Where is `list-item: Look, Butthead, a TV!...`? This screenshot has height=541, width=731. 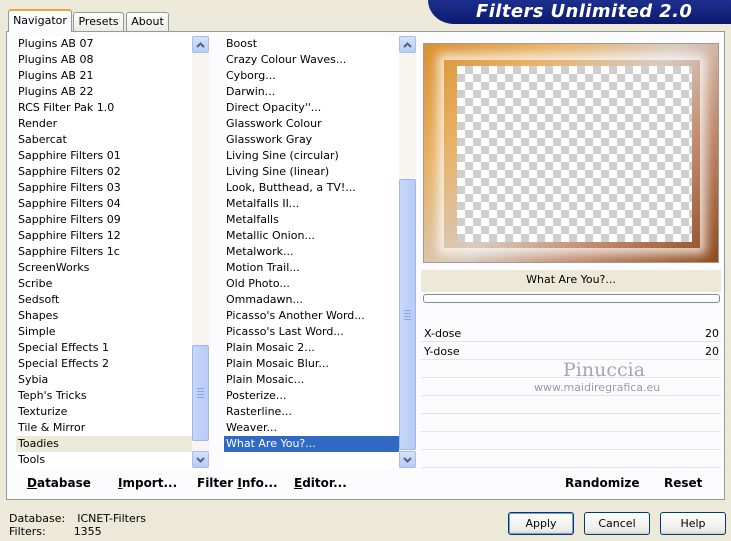 list-item: Look, Butthead, a TV!... is located at coordinates (311, 188).